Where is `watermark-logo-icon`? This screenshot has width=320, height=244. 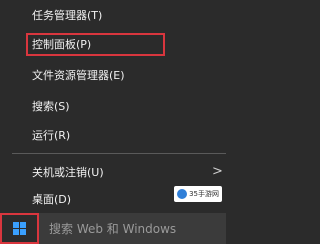 watermark-logo-icon is located at coordinates (182, 194).